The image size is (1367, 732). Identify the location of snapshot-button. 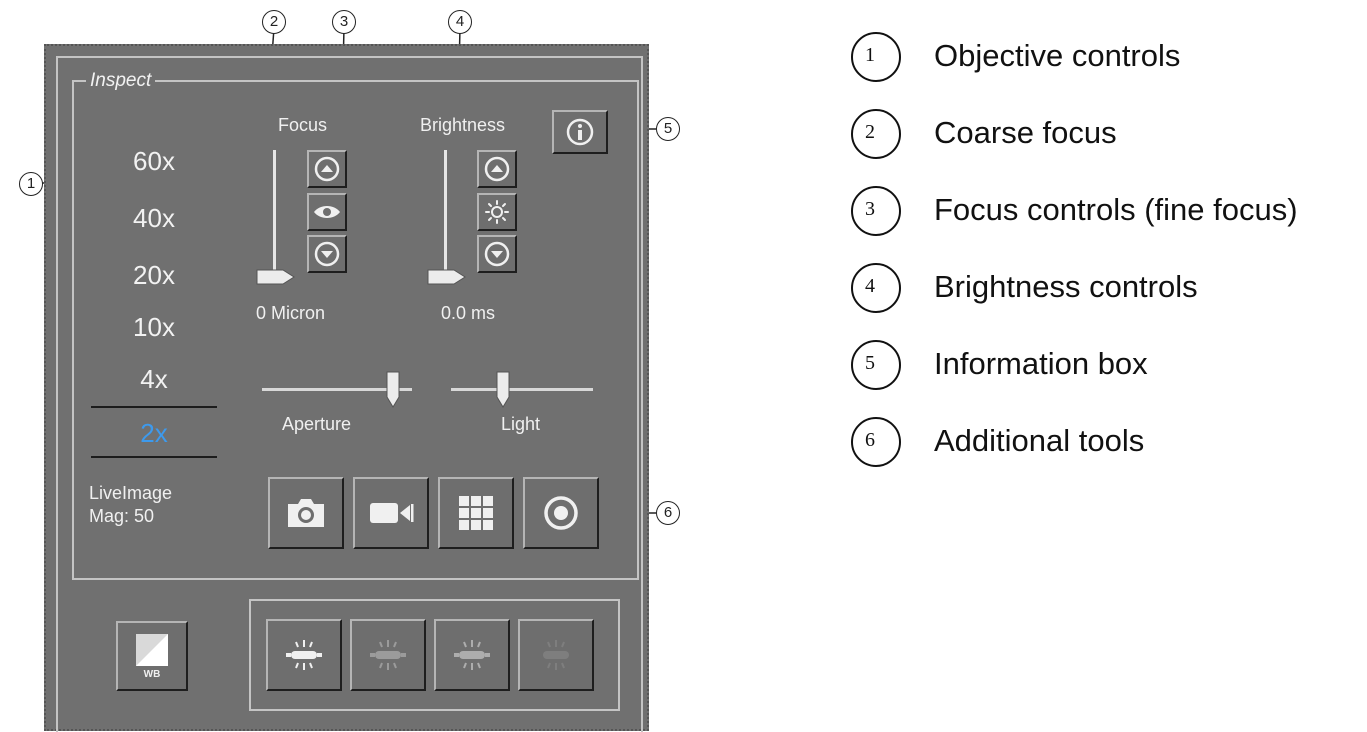
(306, 513).